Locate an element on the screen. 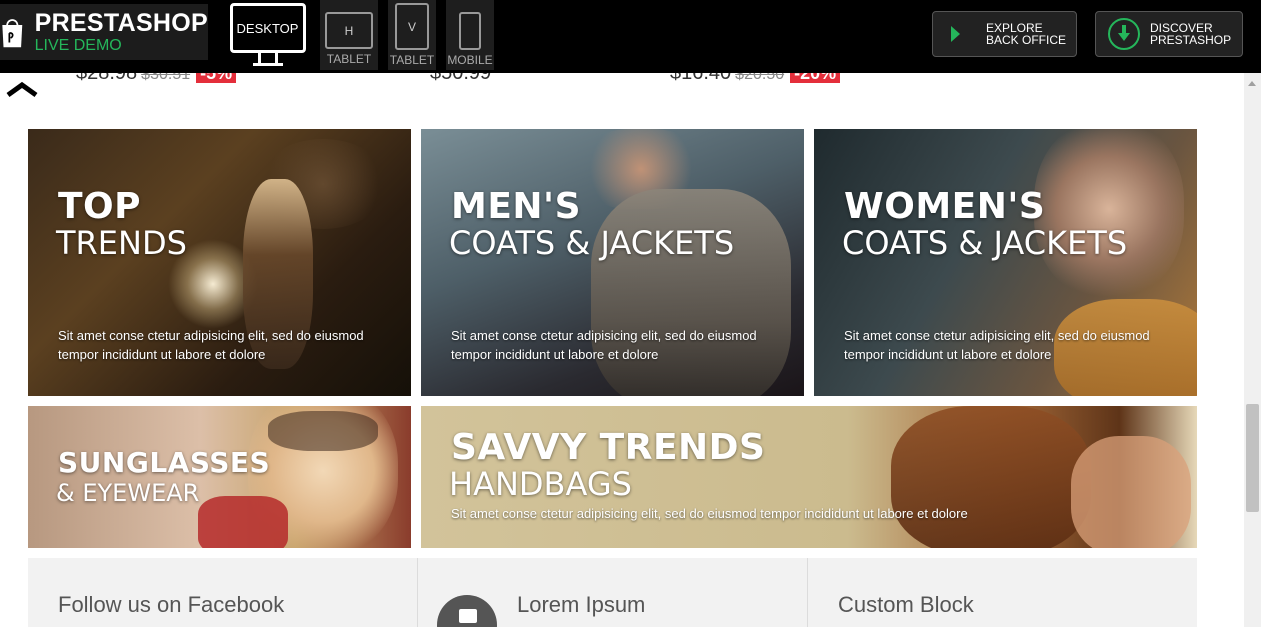 The width and height of the screenshot is (1261, 627). device-tablet-horizontal-button: H TABLET is located at coordinates (349, 35).